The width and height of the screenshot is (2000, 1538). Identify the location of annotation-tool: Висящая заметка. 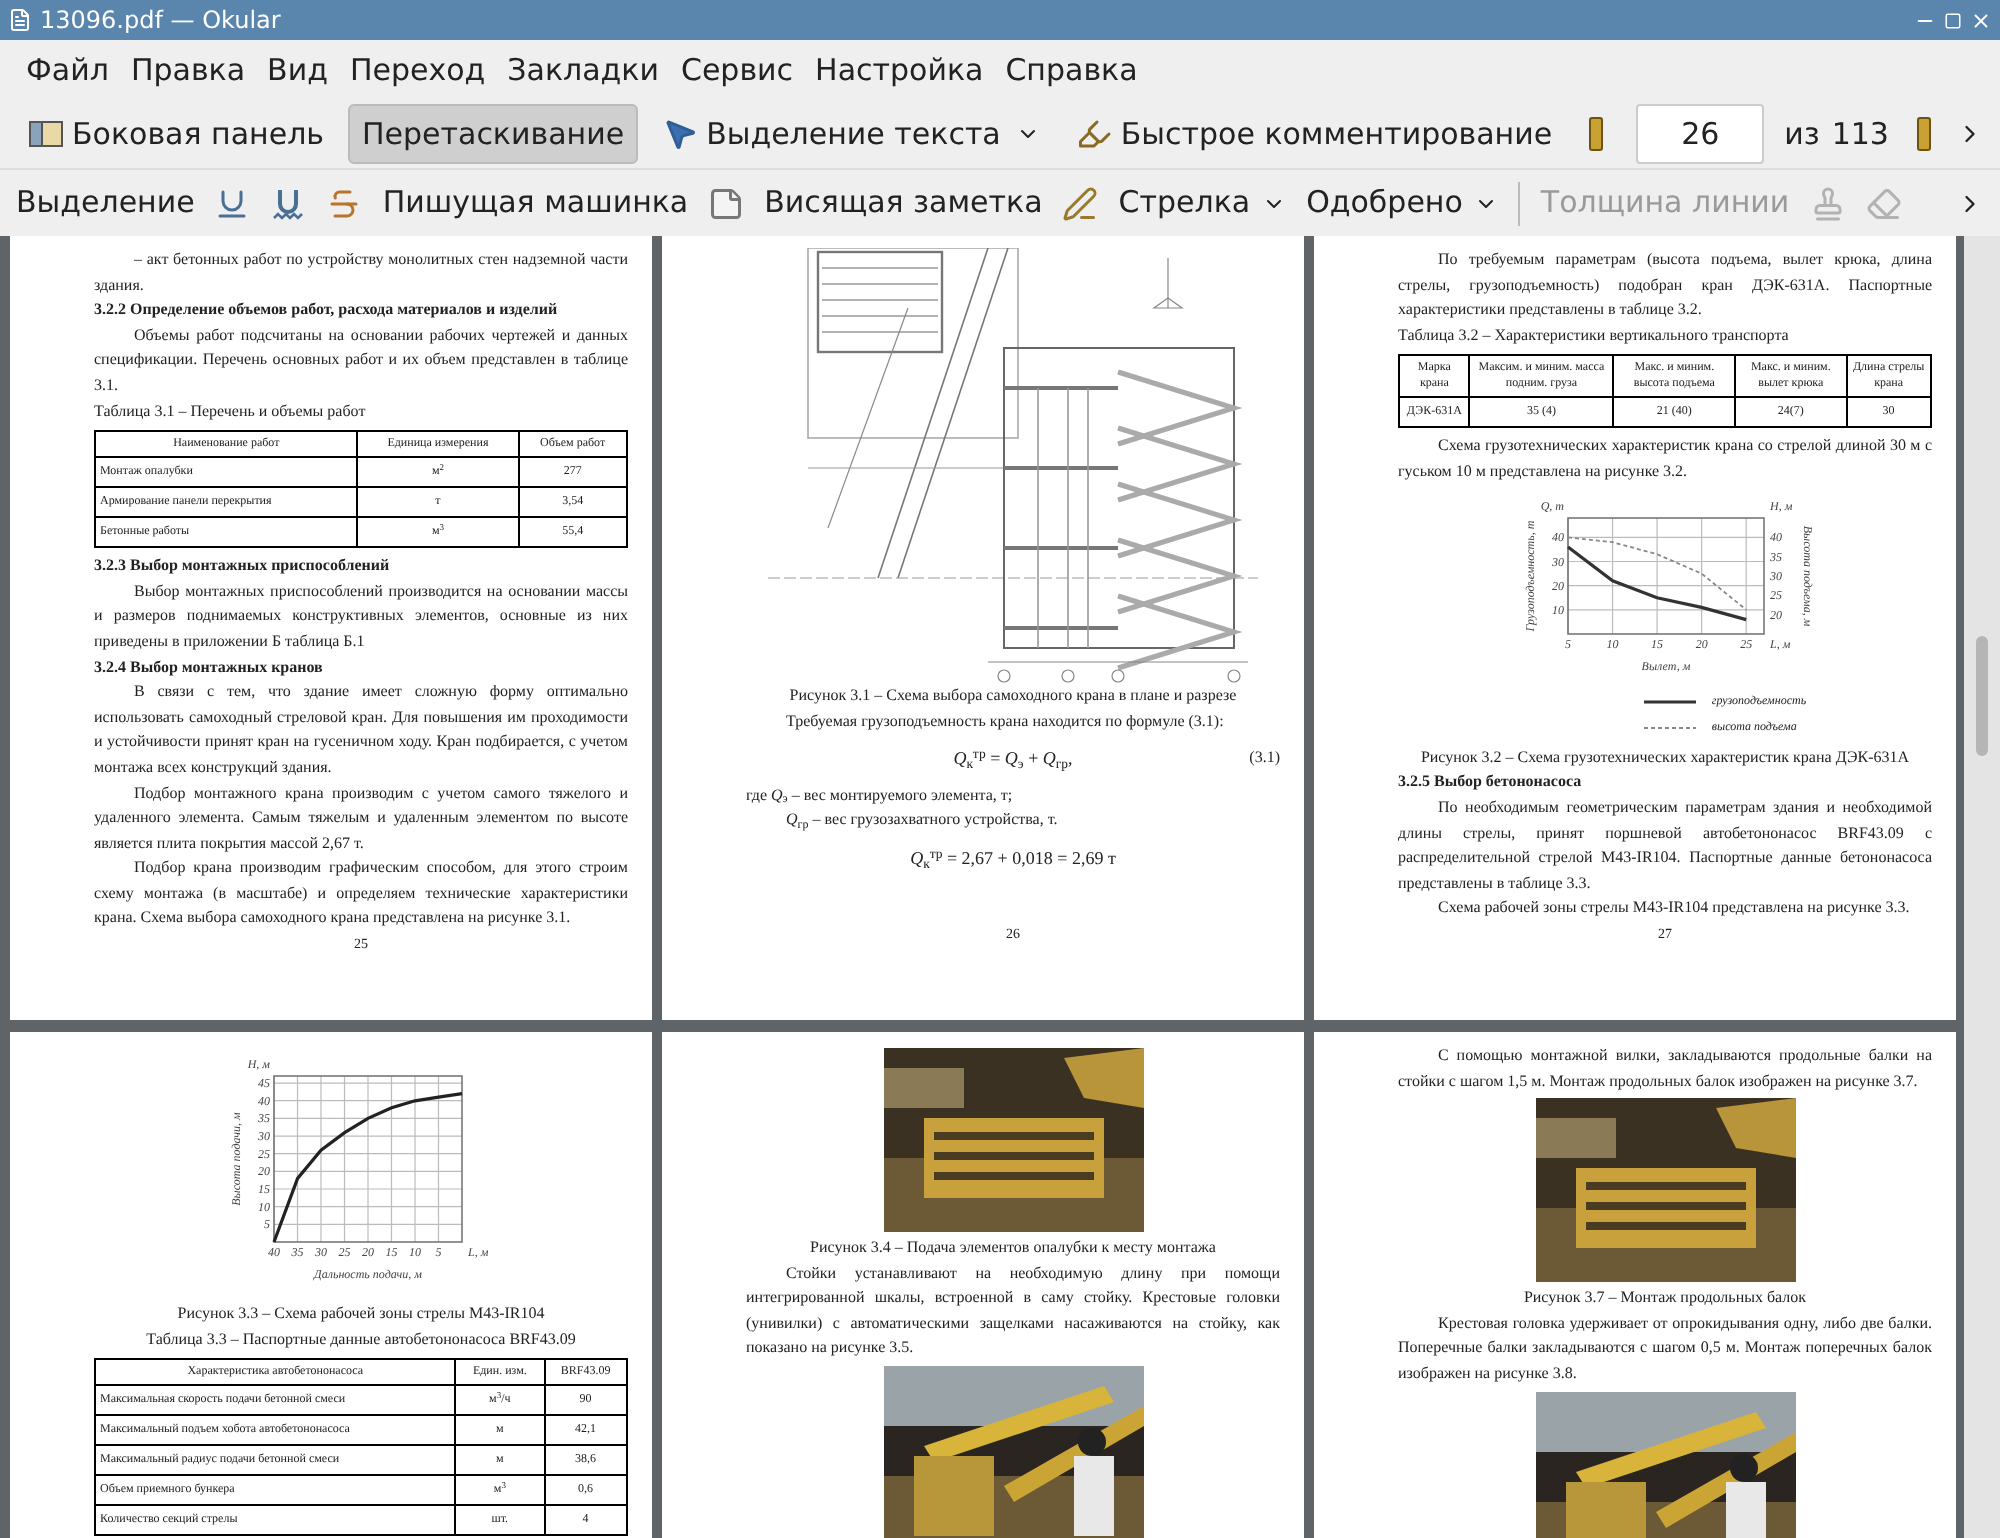
(903, 203).